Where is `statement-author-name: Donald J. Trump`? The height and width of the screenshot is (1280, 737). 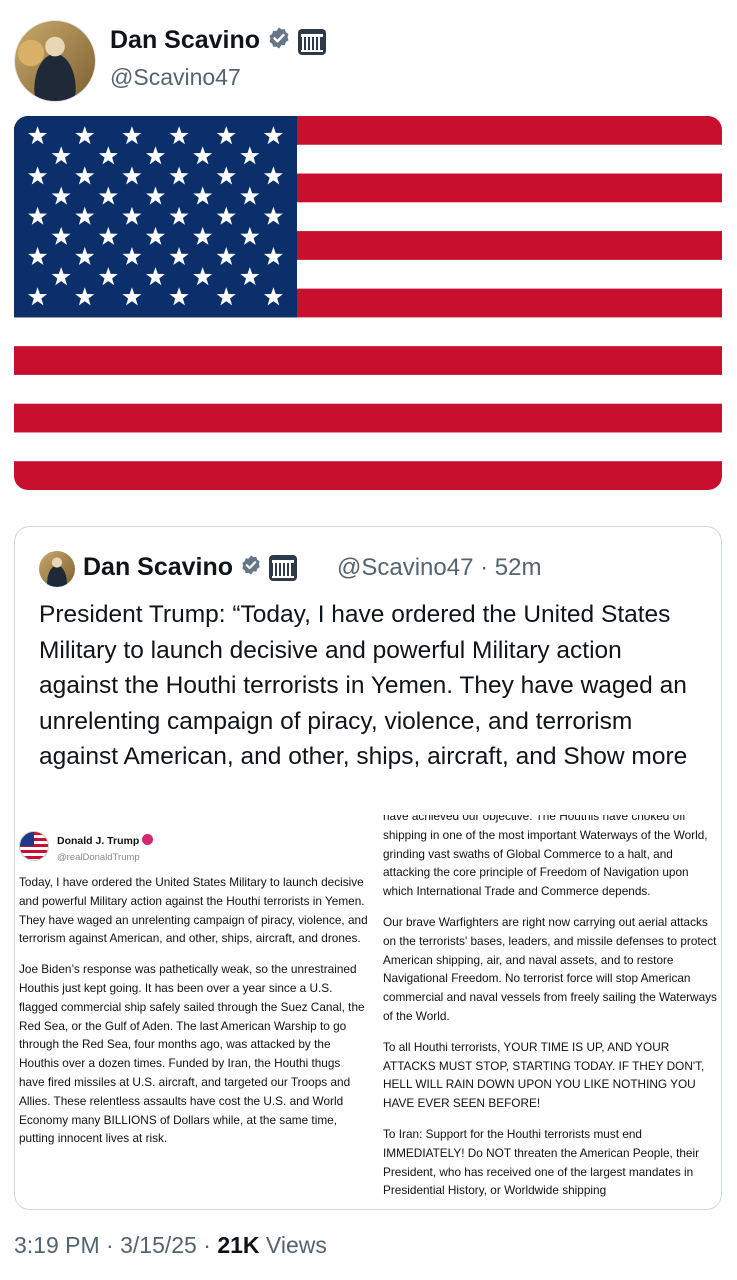 statement-author-name: Donald J. Trump is located at coordinates (98, 841).